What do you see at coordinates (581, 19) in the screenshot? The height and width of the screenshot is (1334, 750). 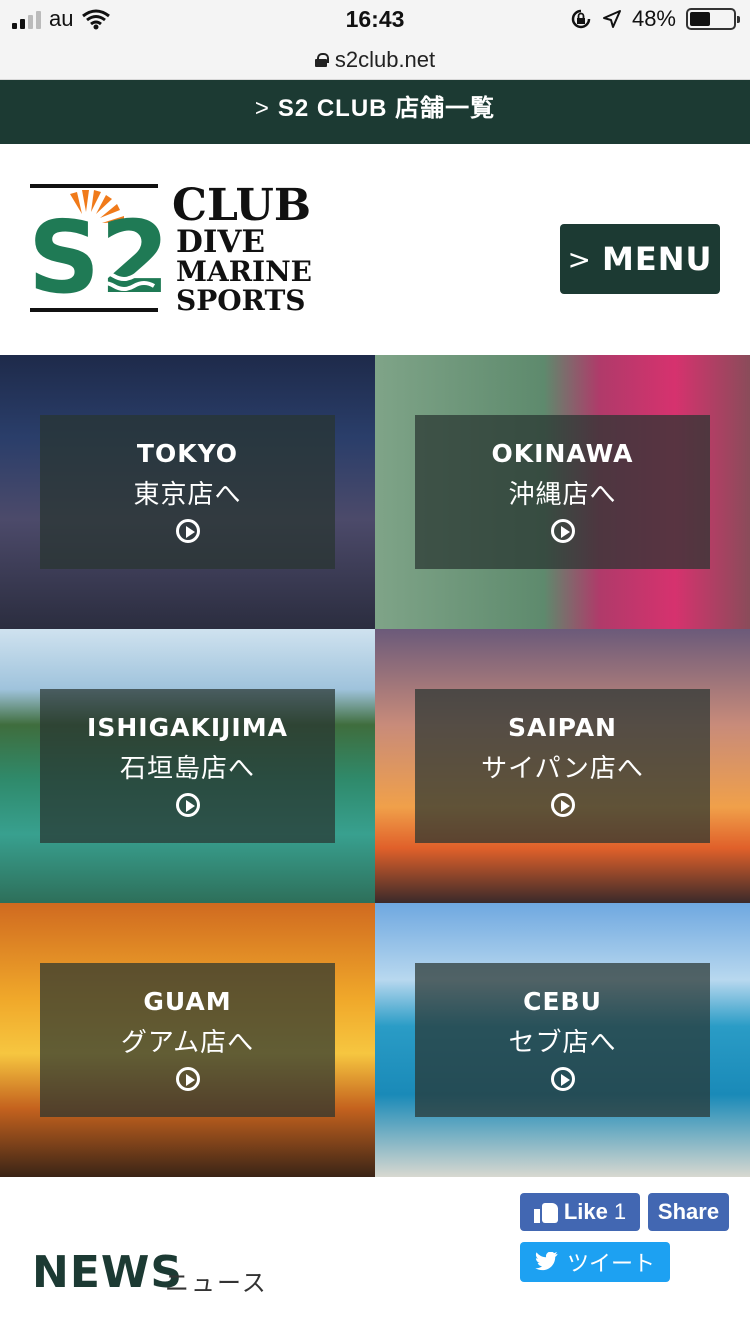 I see `rotation-lock-icon` at bounding box center [581, 19].